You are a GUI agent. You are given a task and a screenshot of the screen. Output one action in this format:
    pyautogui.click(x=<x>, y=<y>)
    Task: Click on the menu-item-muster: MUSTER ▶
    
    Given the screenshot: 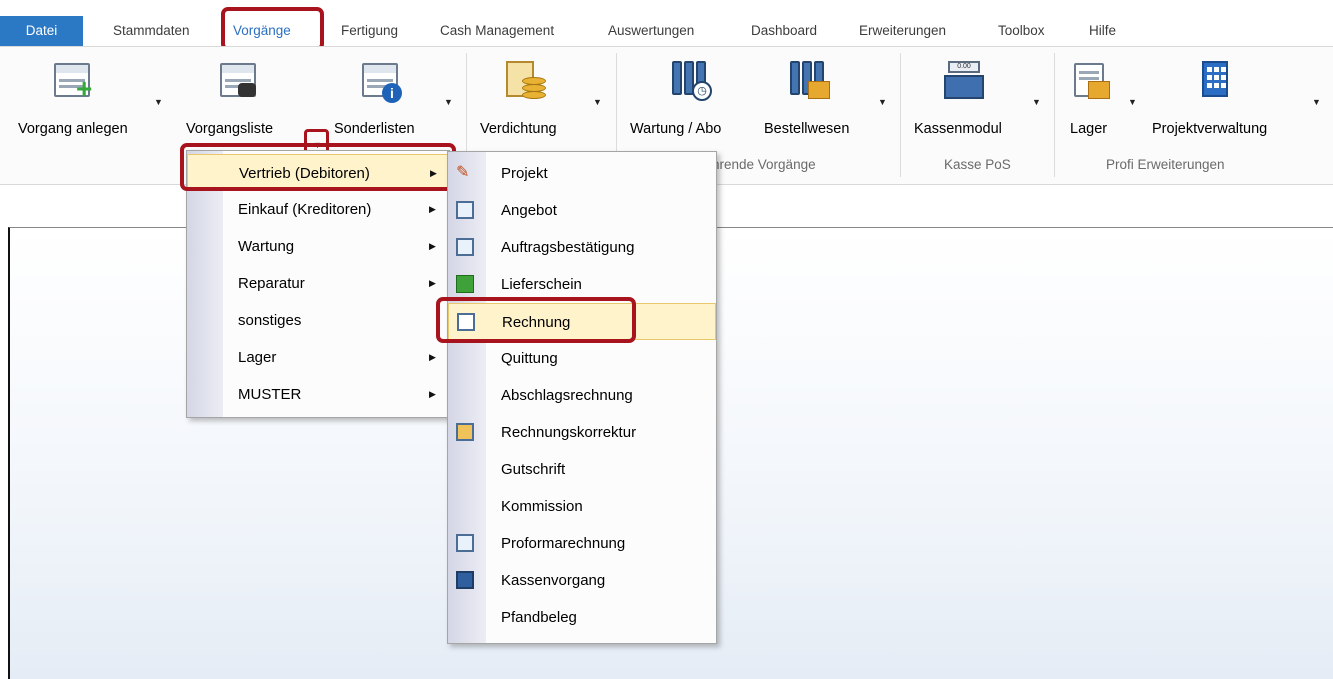 What is the action you would take?
    pyautogui.click(x=318, y=394)
    